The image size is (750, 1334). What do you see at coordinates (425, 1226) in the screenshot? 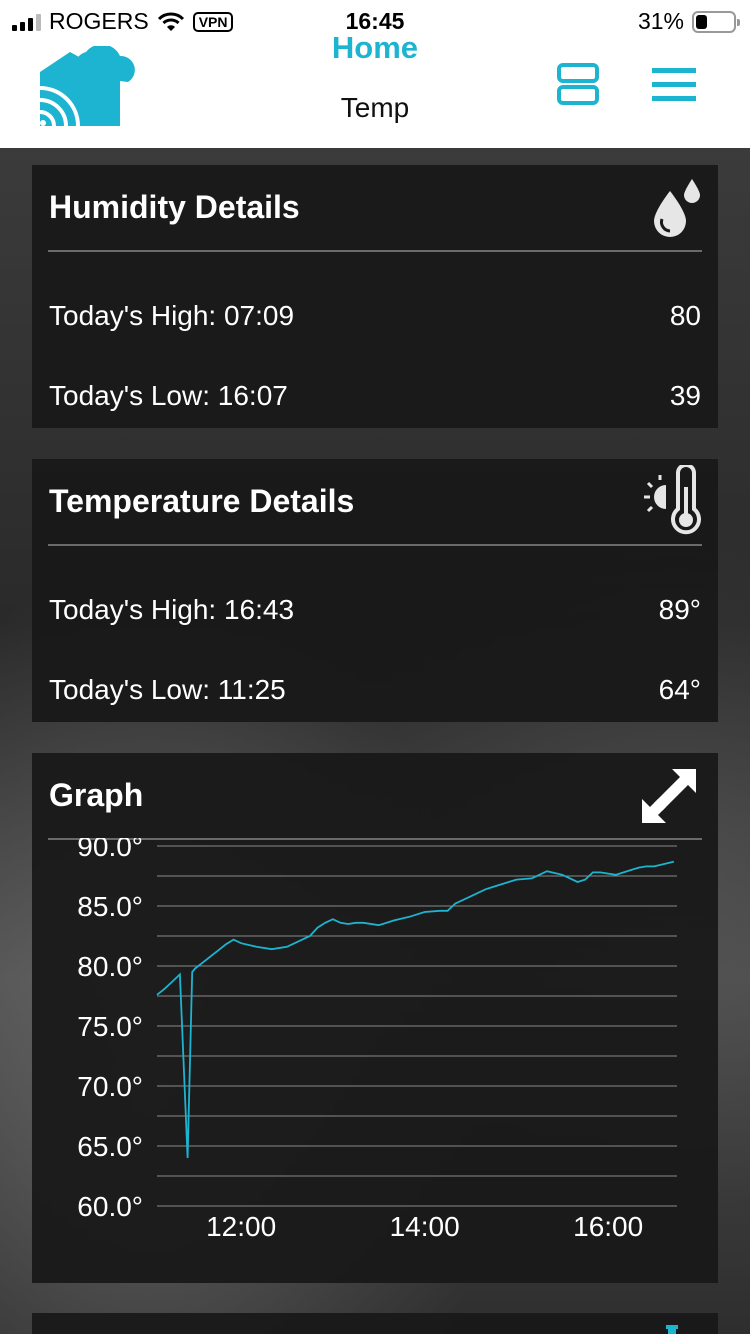
I see `x-tick-label: 14:00` at bounding box center [425, 1226].